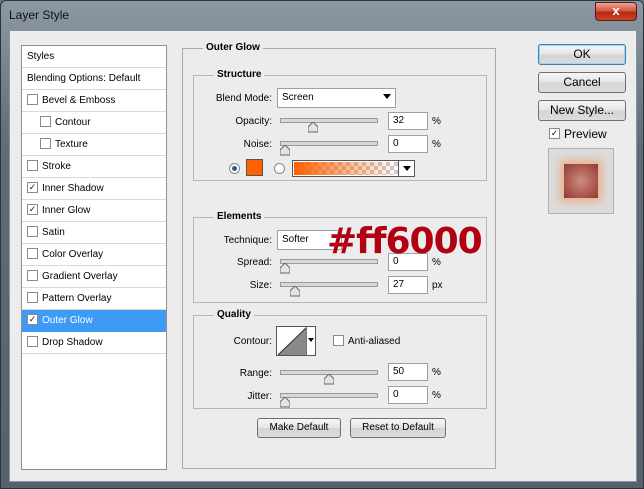  I want to click on sidebar-item-label: Texture, so click(71, 144).